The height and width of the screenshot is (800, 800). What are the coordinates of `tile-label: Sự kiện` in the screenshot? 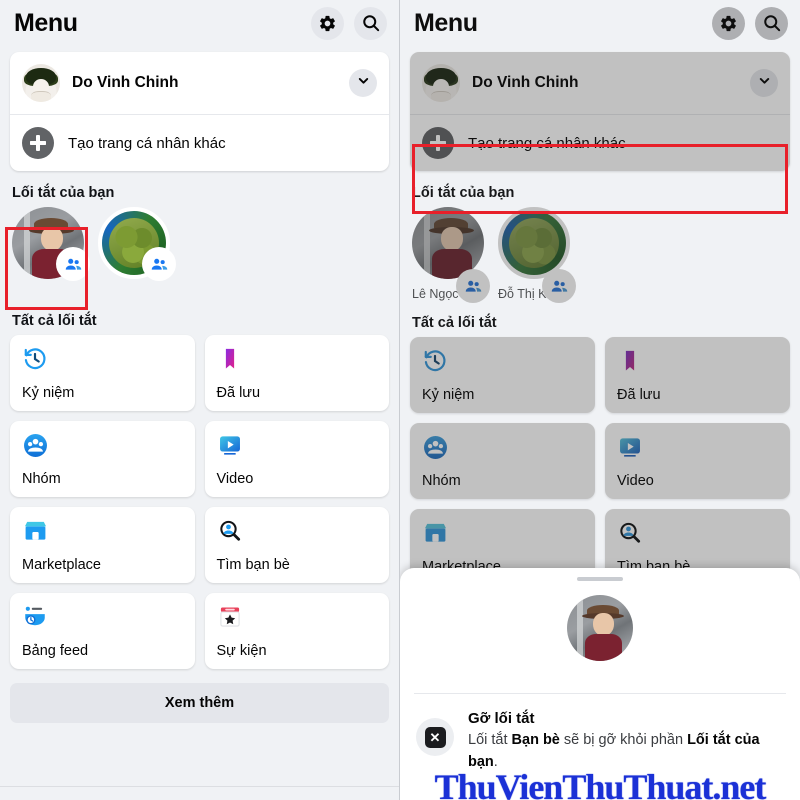 It's located at (241, 651).